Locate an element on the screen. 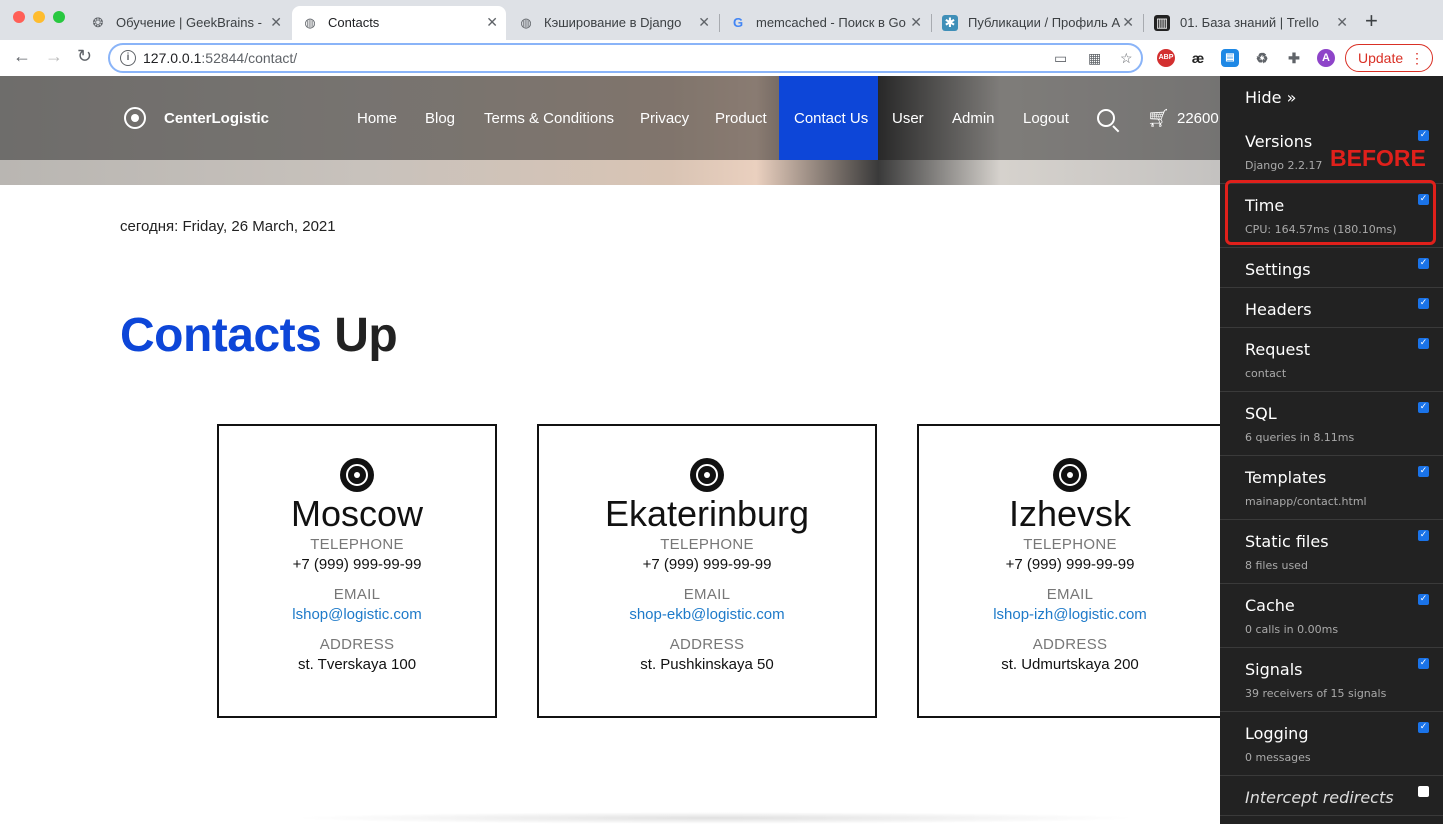  panel-title: Settings is located at coordinates (1278, 269).